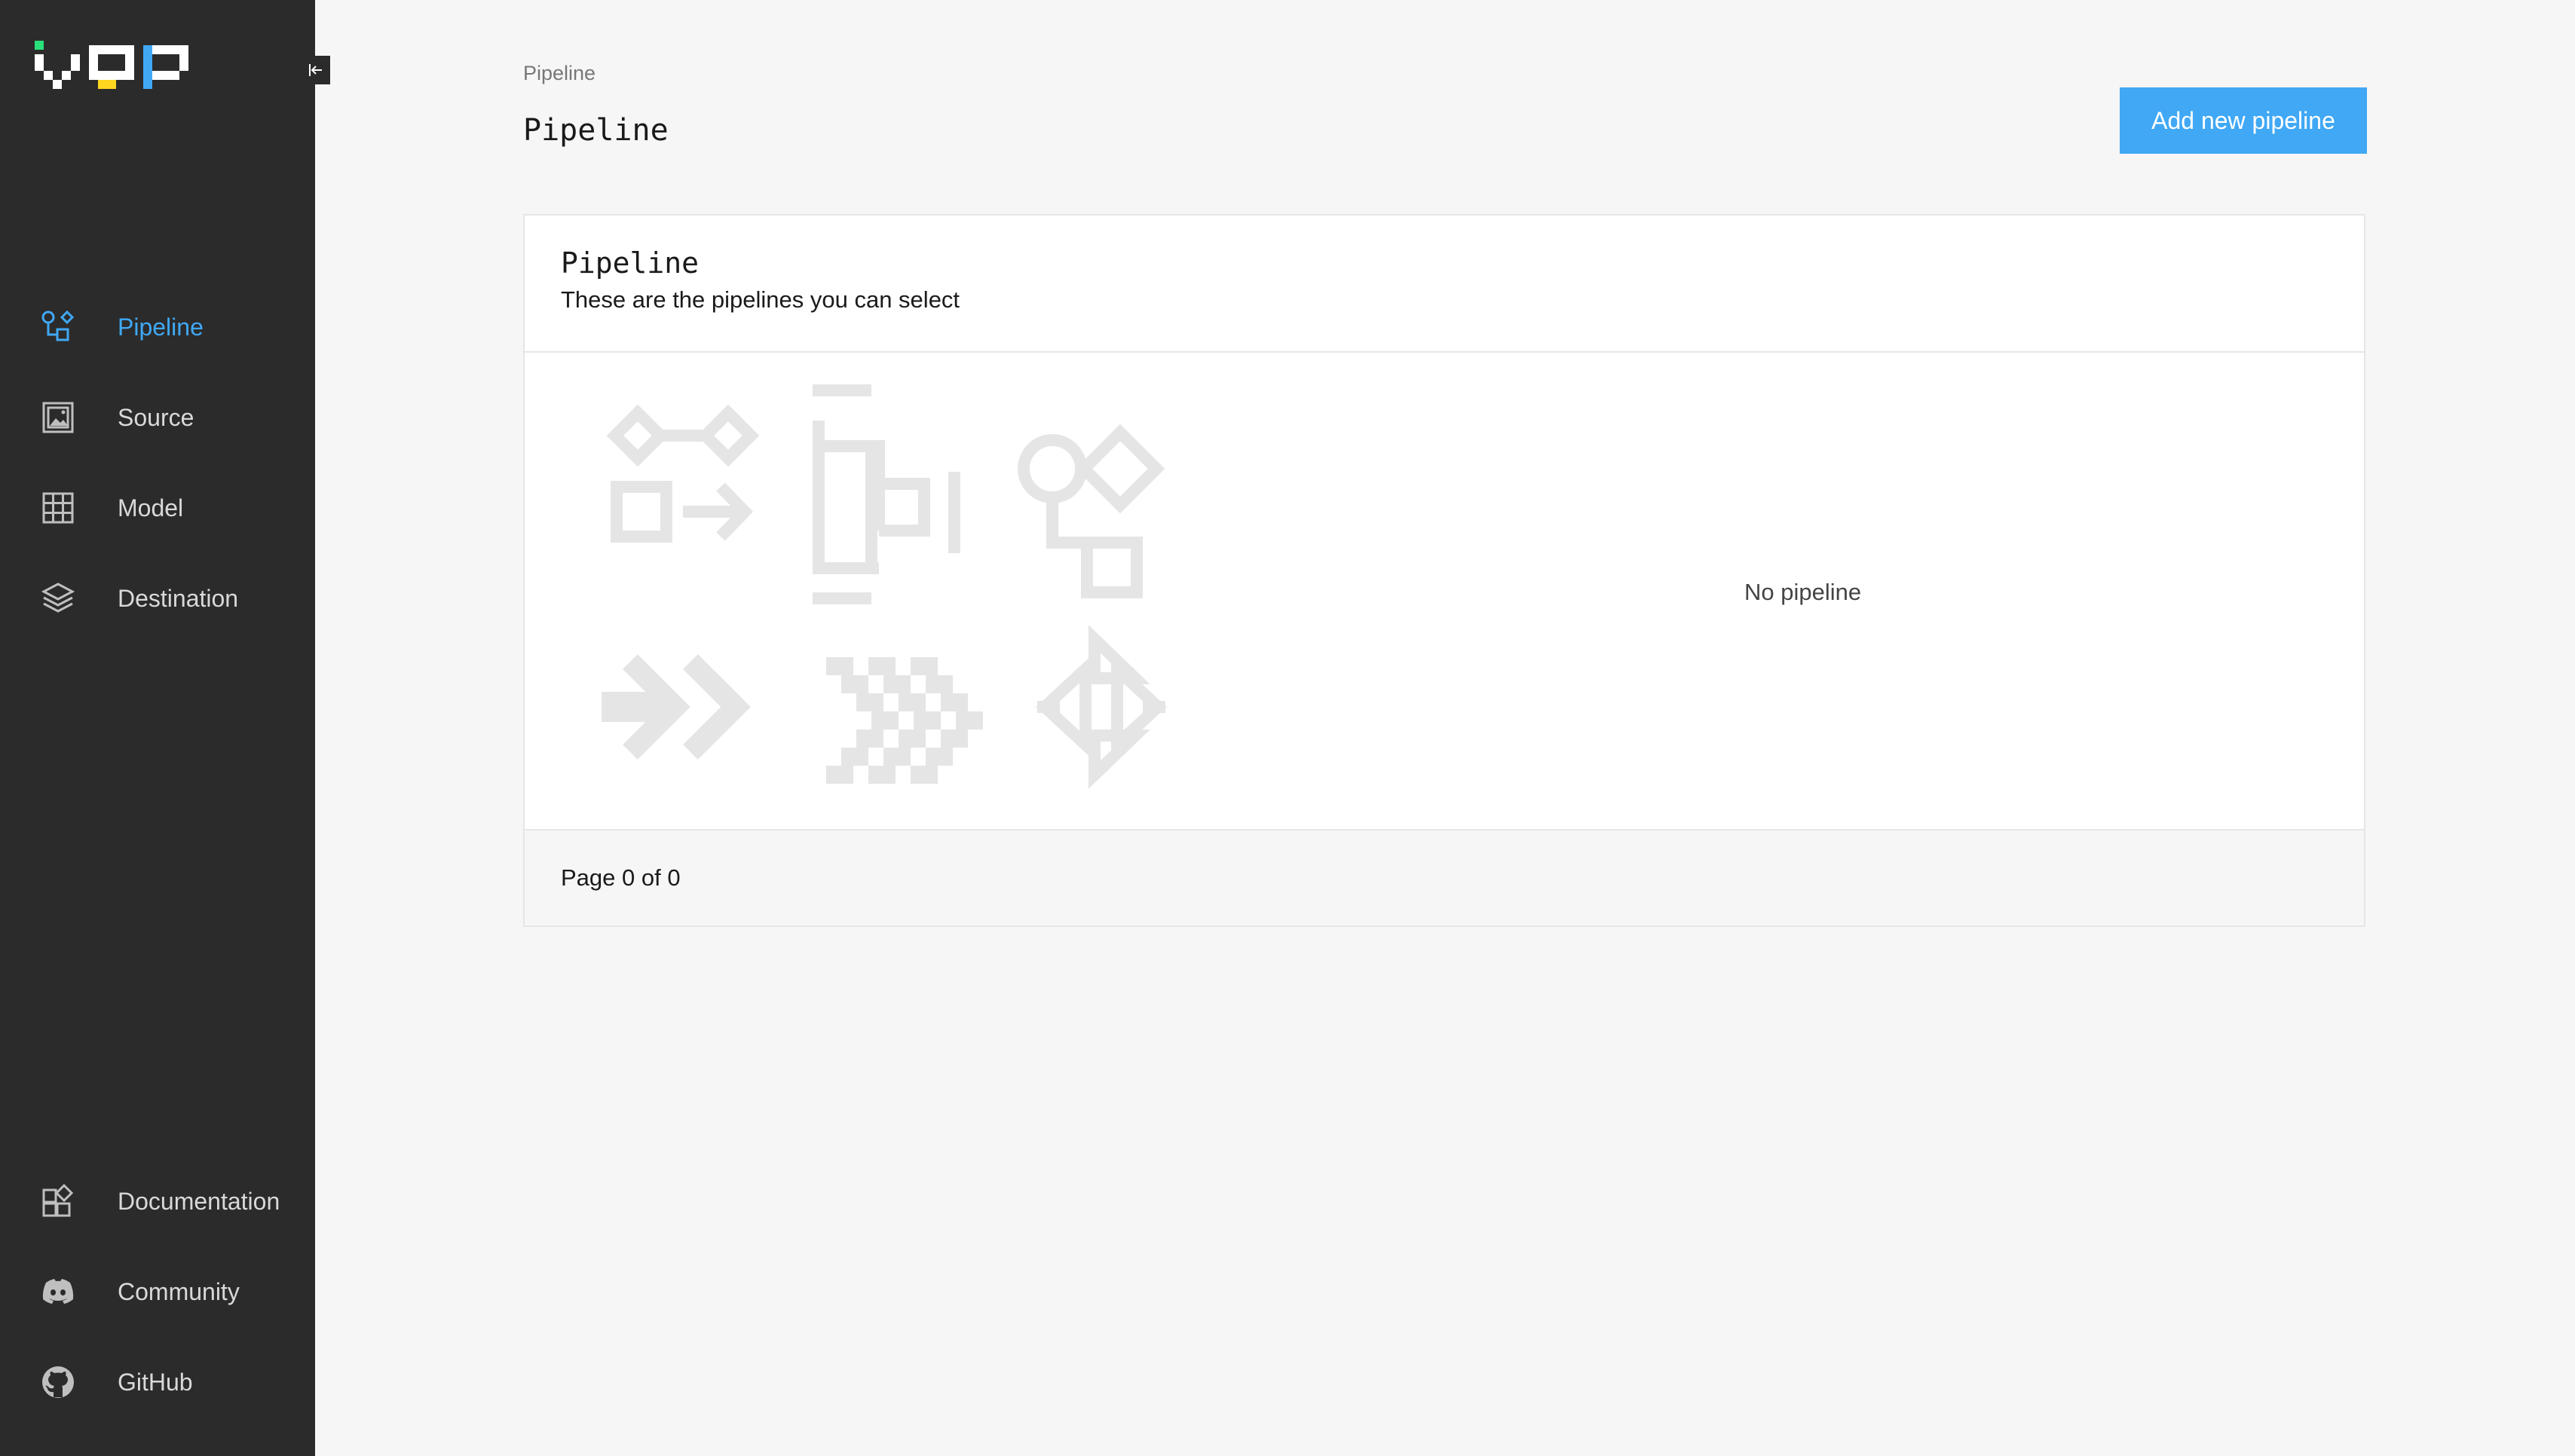 The width and height of the screenshot is (2575, 1456). I want to click on sidebar-main-nav: Pipeline Source Model Destination, so click(157, 463).